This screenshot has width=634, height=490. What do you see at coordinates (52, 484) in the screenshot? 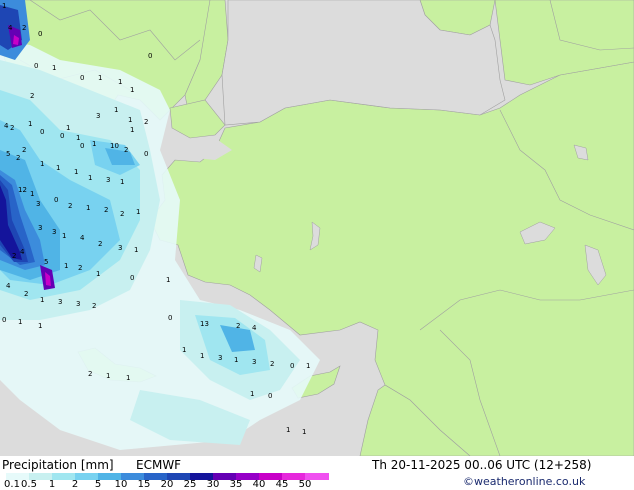
I see `legend-tick: 1` at bounding box center [52, 484].